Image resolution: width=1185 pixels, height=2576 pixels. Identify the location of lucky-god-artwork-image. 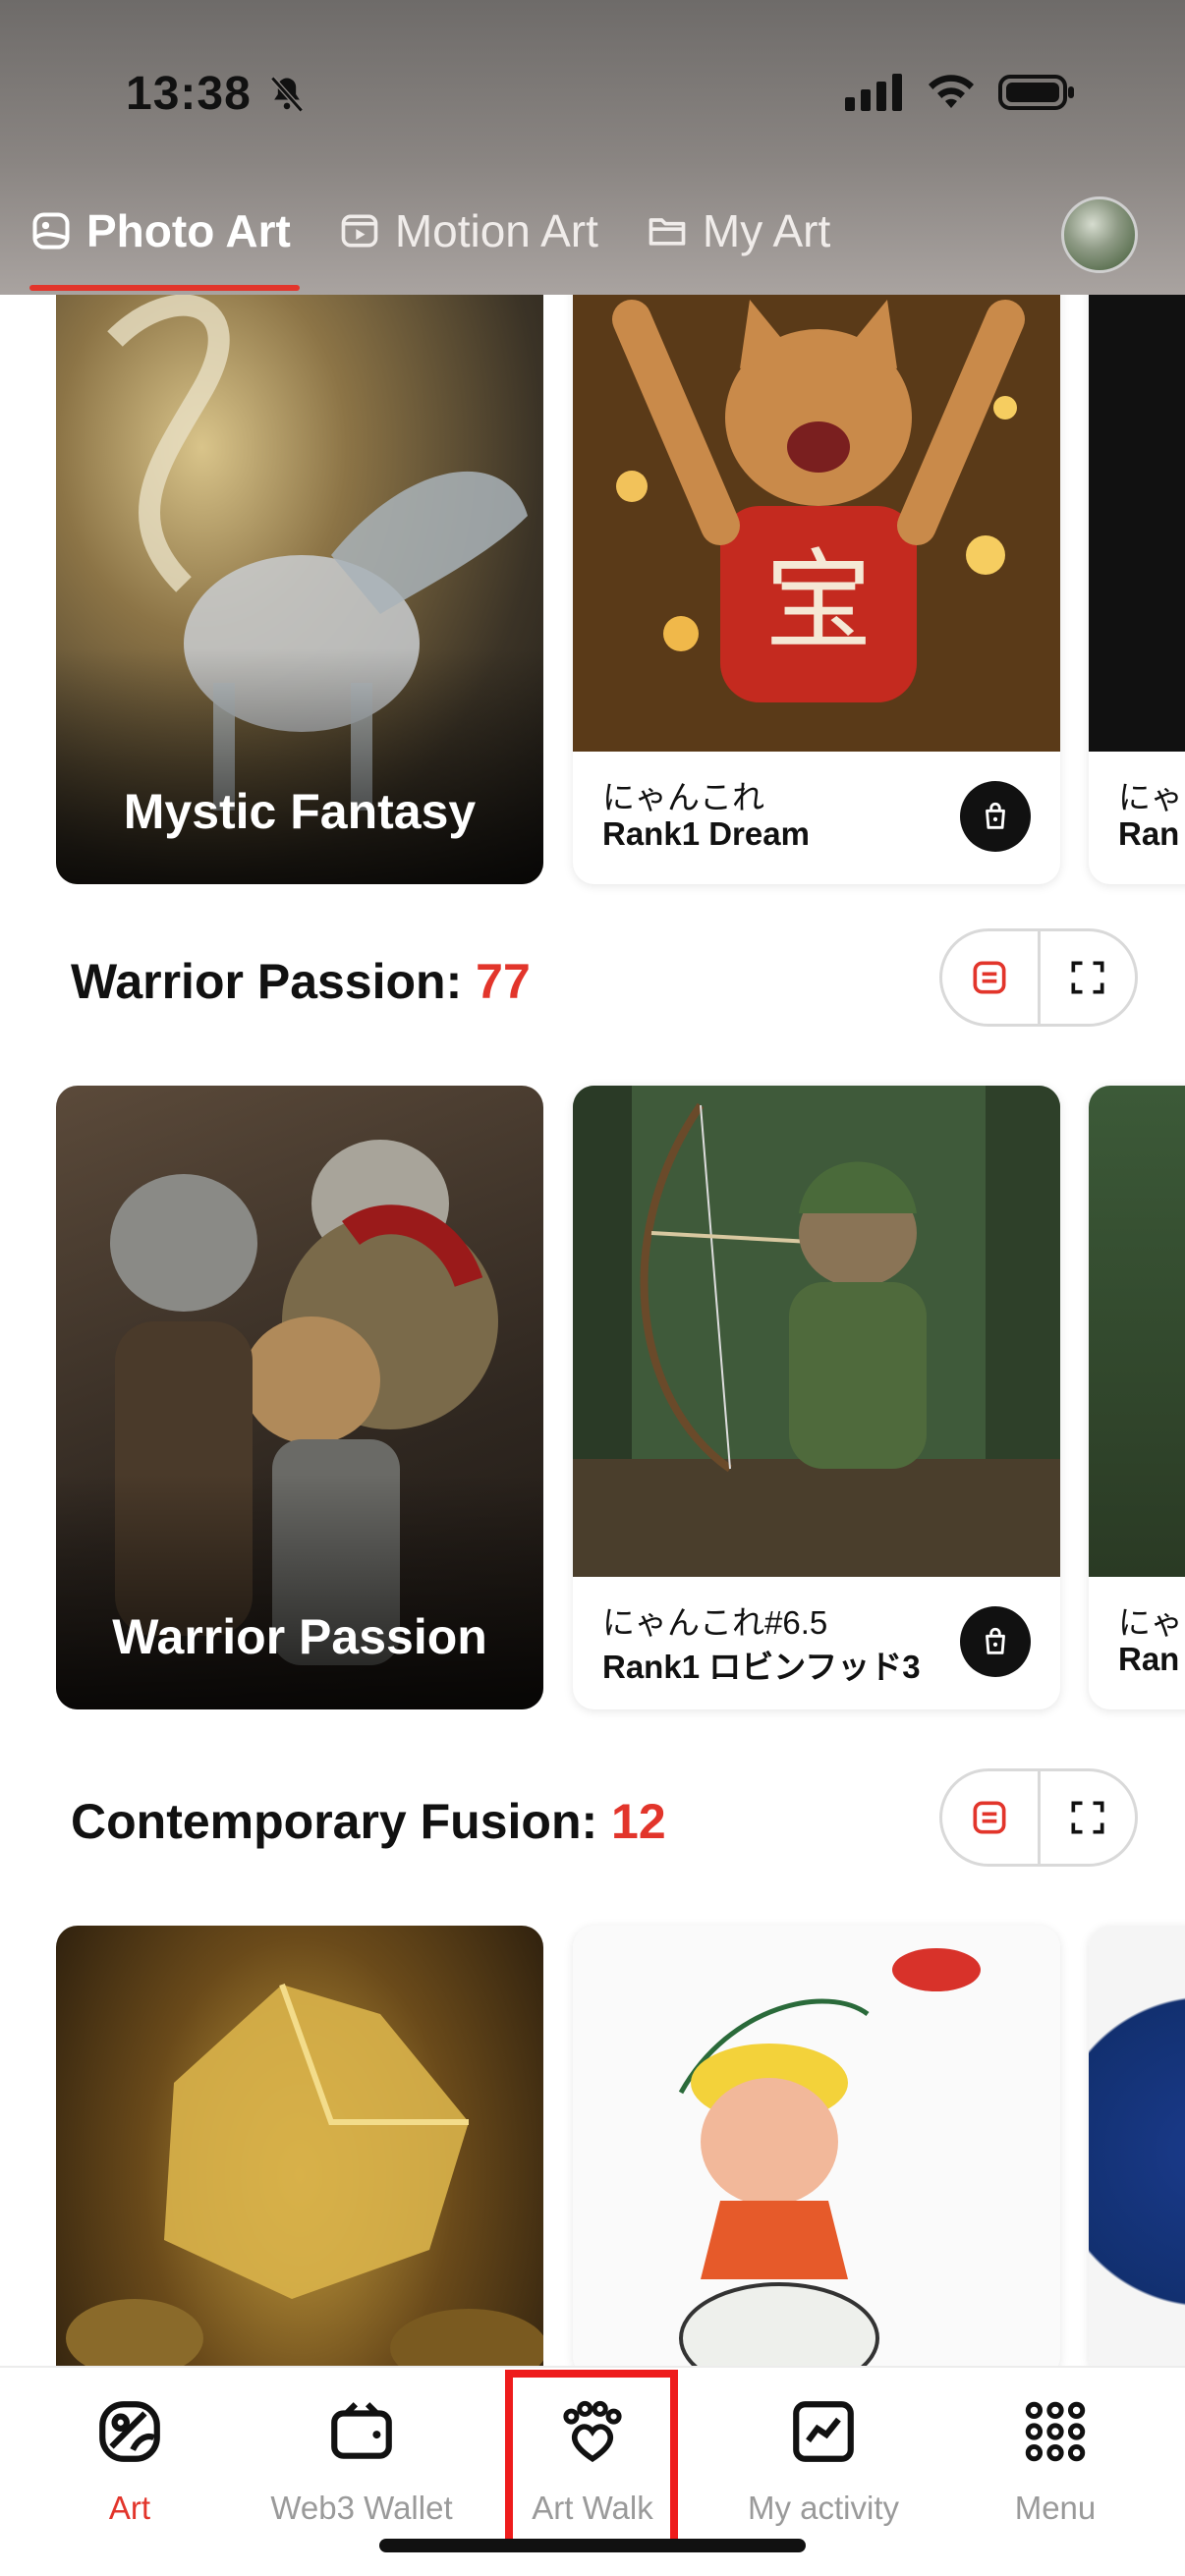
(817, 2146).